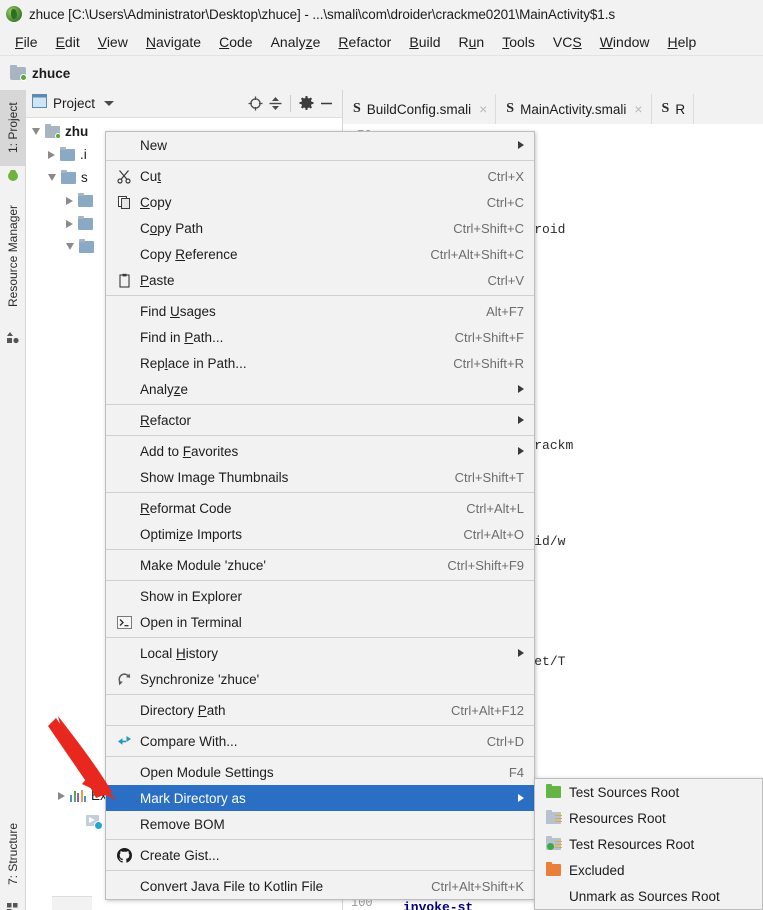 This screenshot has height=910, width=763. Describe the element at coordinates (320, 451) in the screenshot. I see `menu-item-add-to-favorites: Add to Favorites` at that location.